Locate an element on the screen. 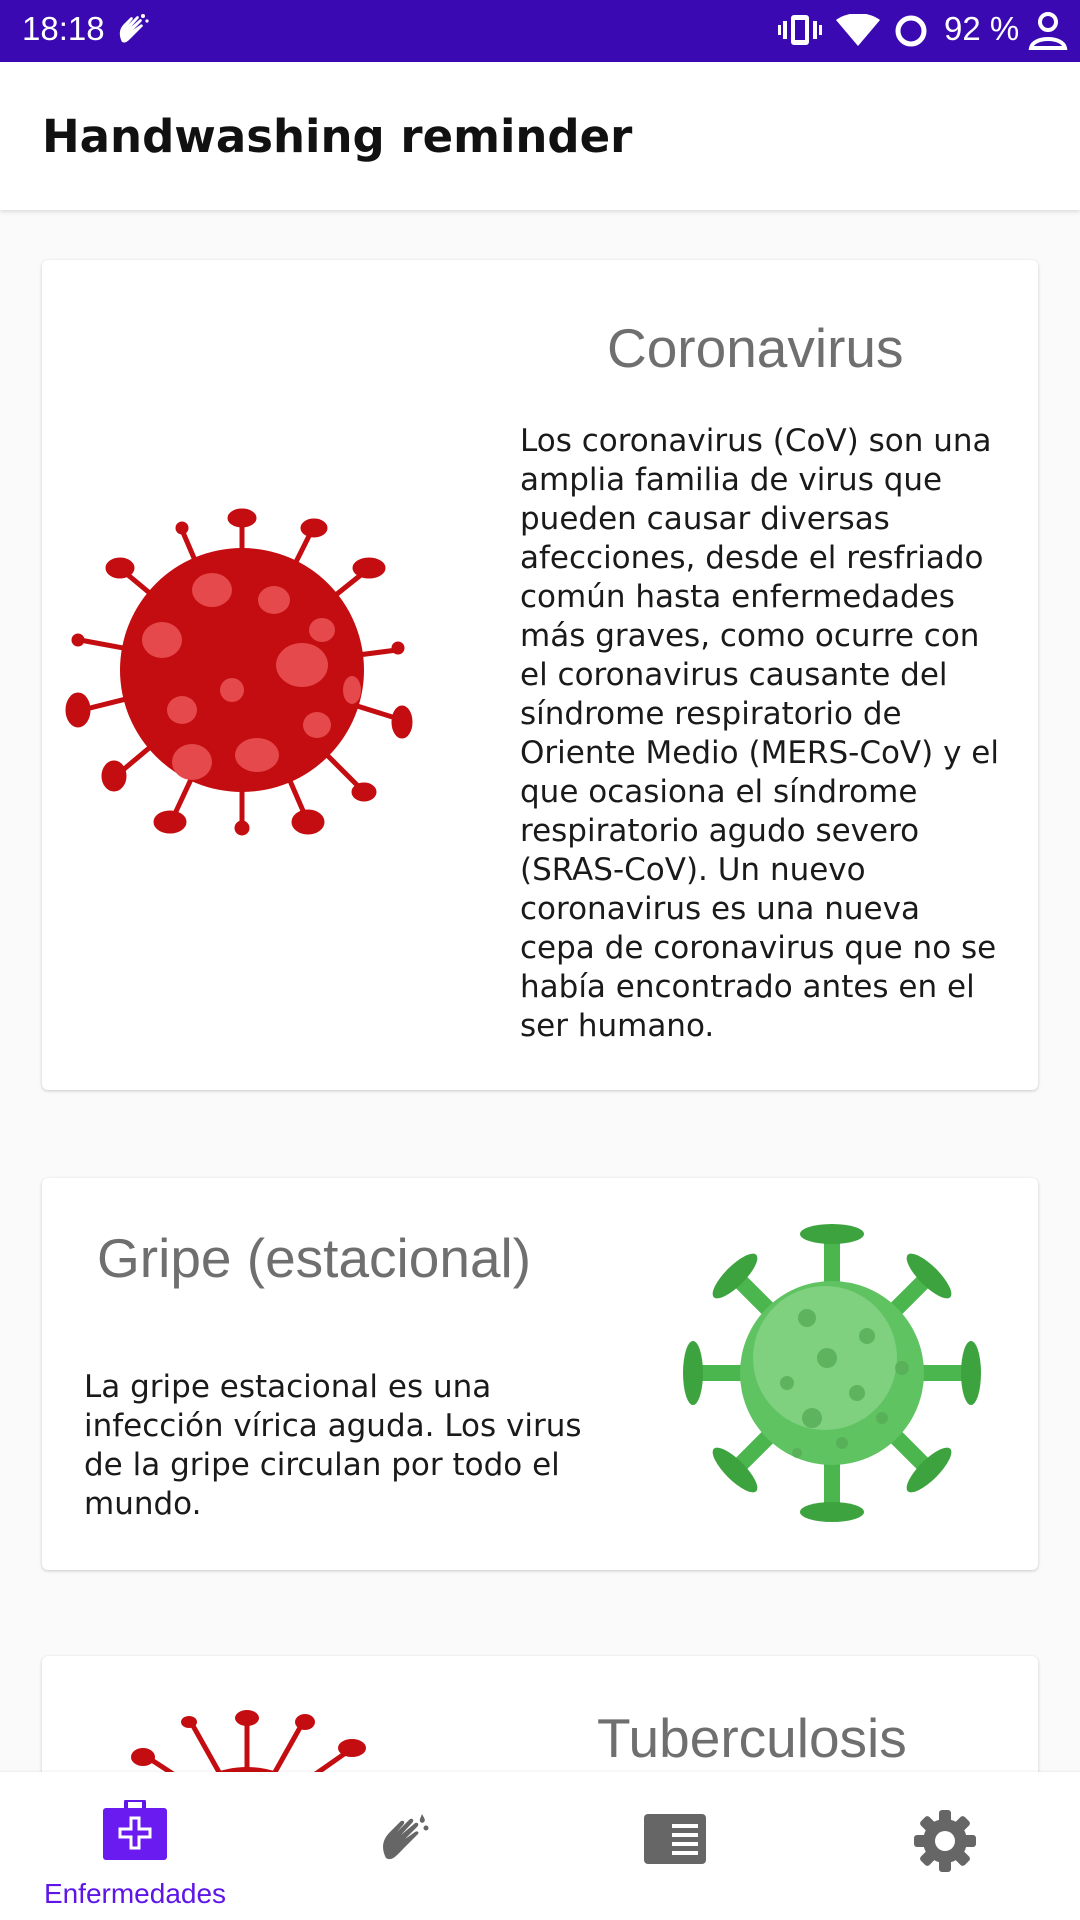  wifi-icon is located at coordinates (858, 31).